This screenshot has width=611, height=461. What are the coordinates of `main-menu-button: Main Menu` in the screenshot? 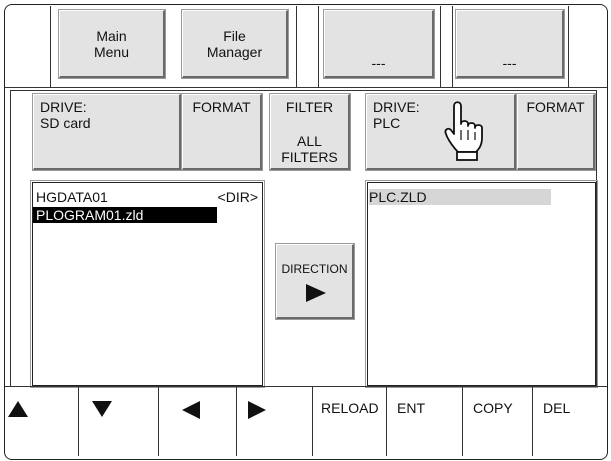 It's located at (112, 44).